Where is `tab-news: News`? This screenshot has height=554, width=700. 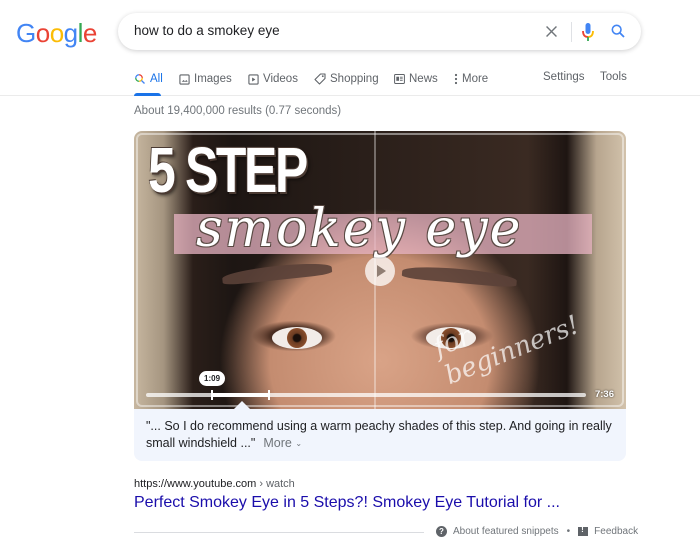
tab-news: News is located at coordinates (416, 79).